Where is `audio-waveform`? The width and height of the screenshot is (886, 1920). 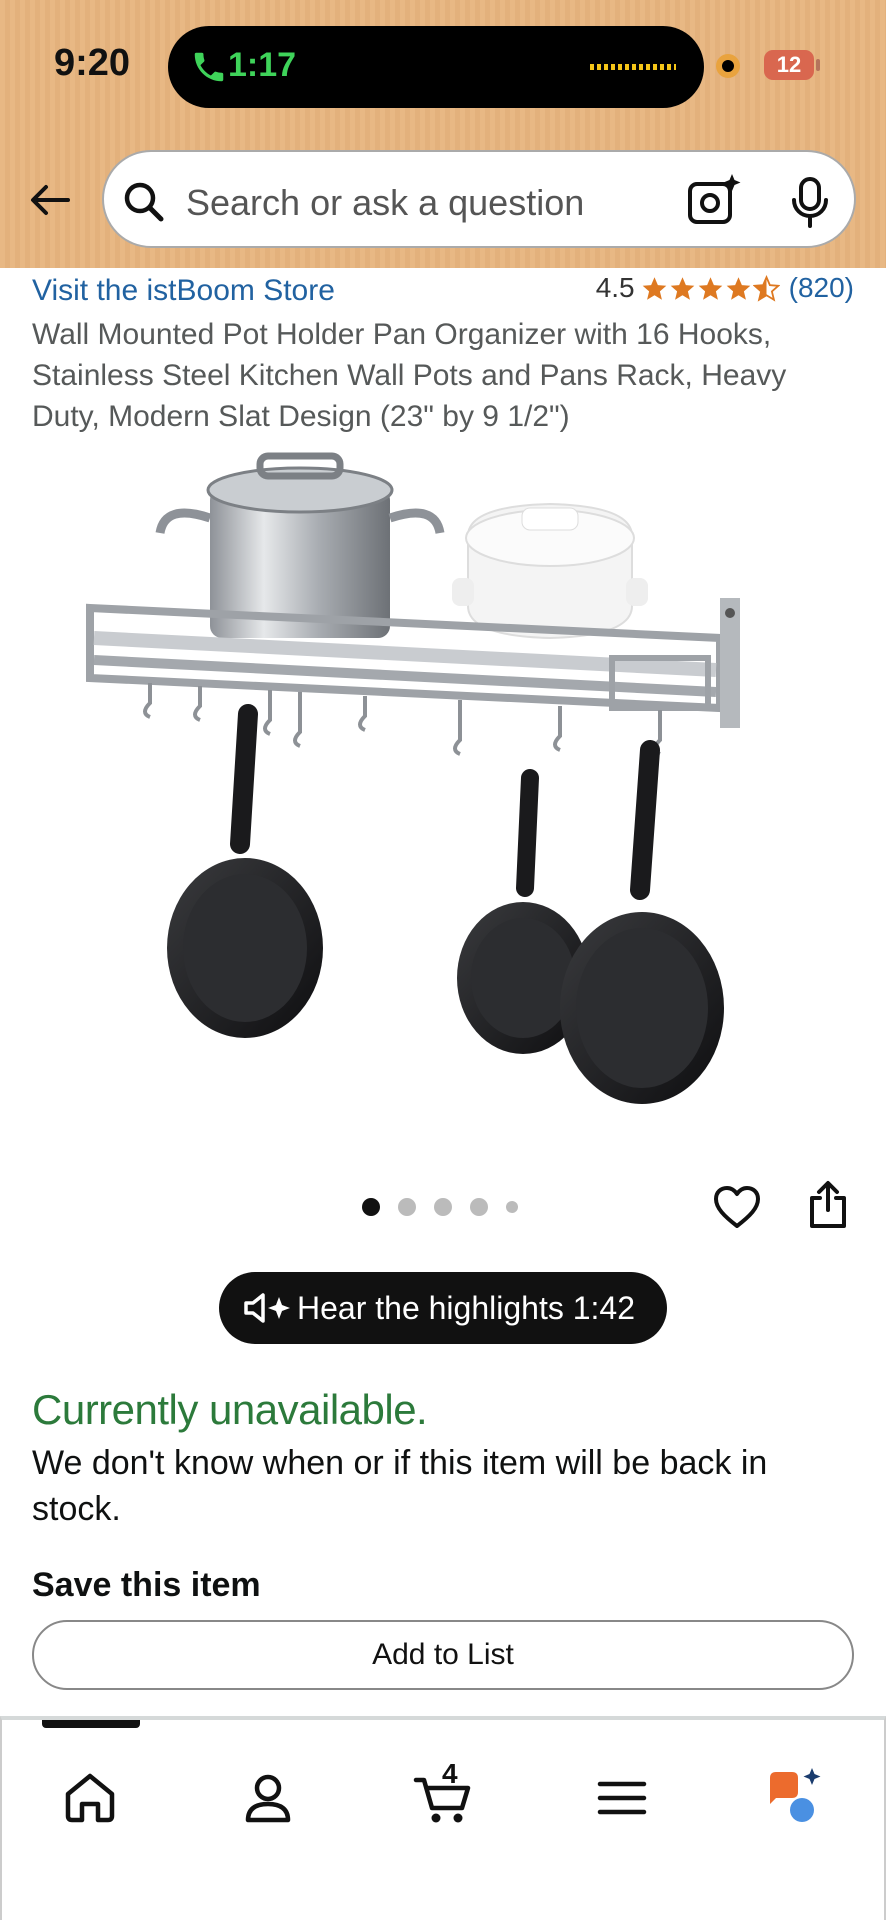
audio-waveform is located at coordinates (633, 67).